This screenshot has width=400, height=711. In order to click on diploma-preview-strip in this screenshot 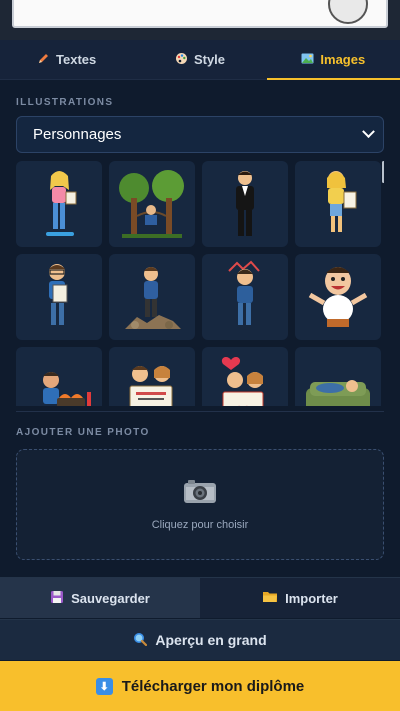, I will do `click(200, 20)`.